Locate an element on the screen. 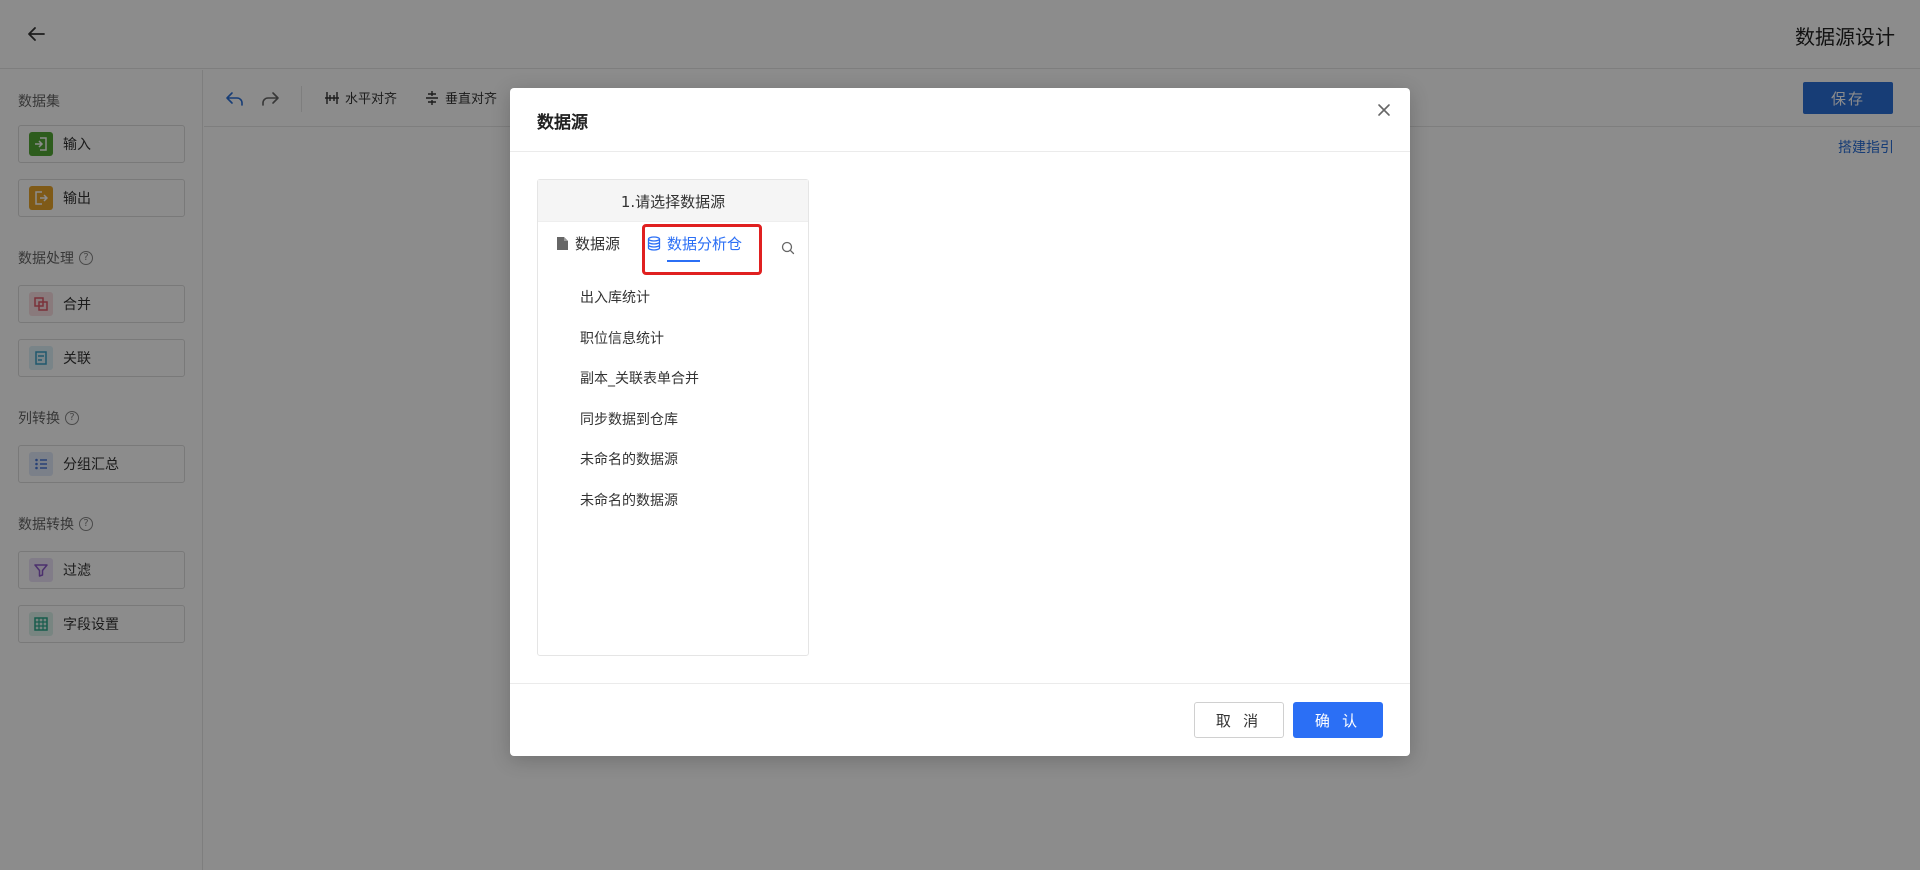  list-item: 职位信息统计 is located at coordinates (673, 339).